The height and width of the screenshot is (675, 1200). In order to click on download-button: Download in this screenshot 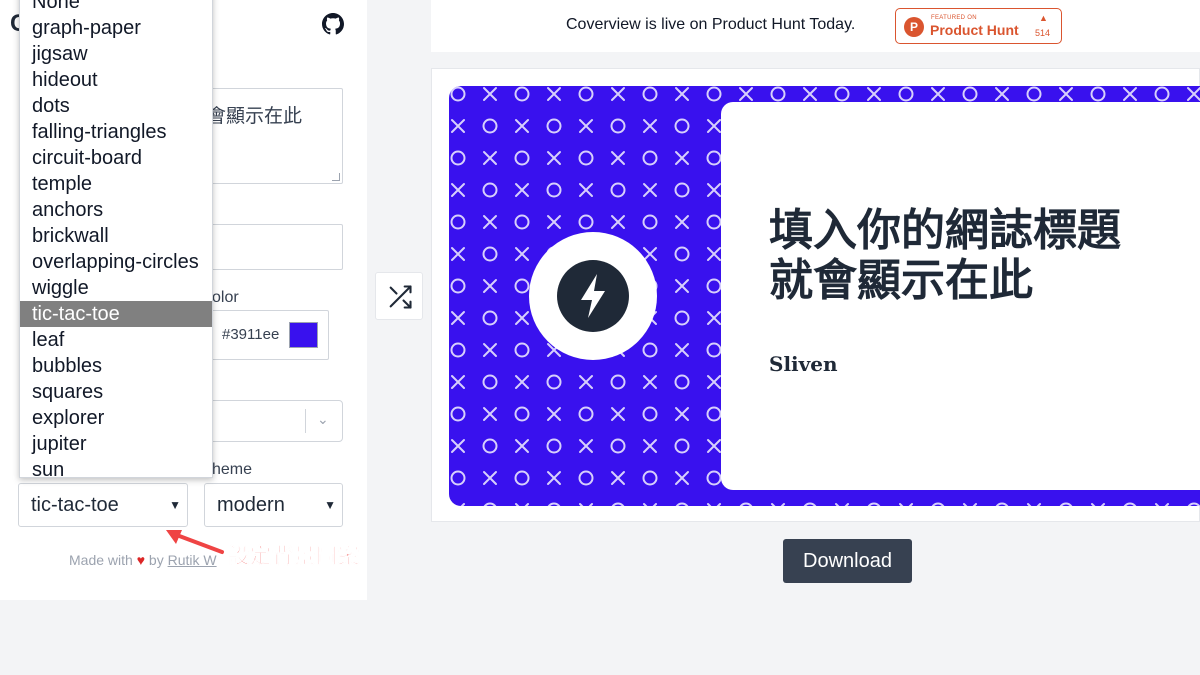, I will do `click(847, 561)`.